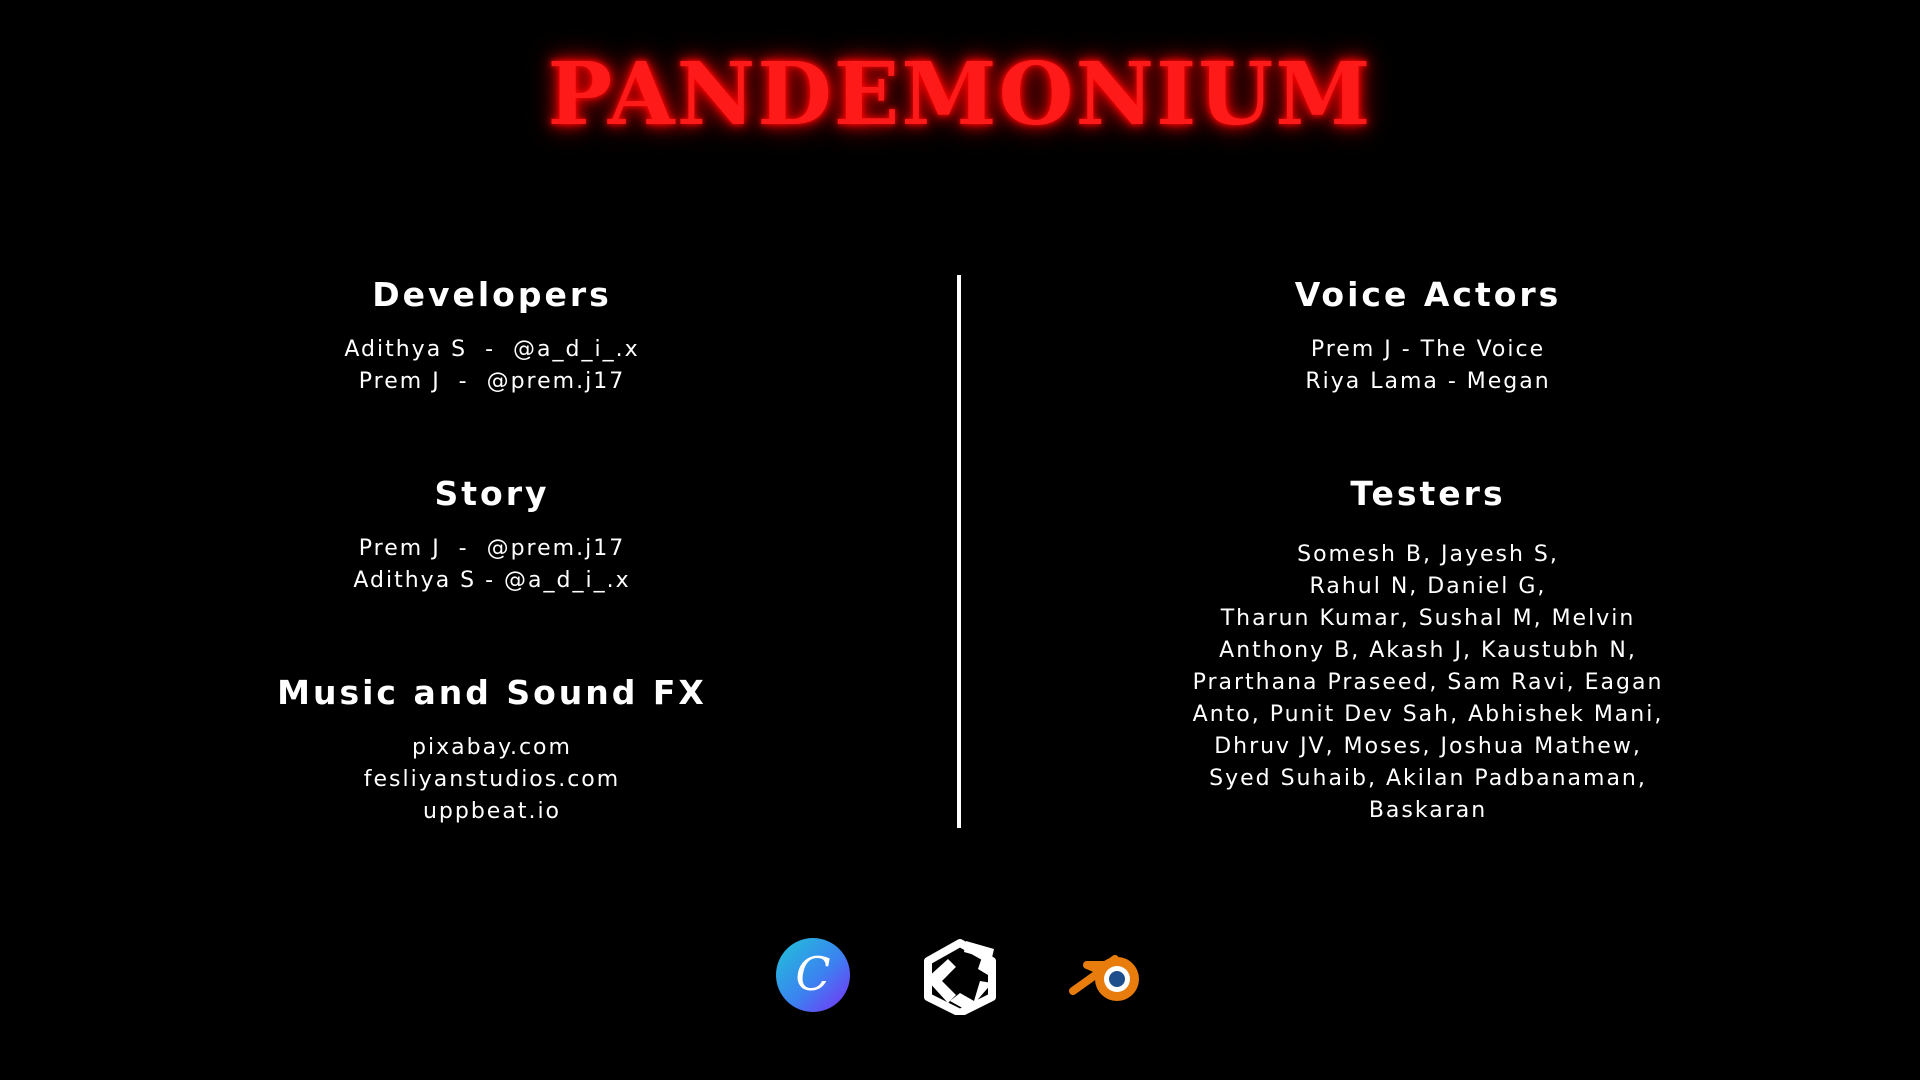 This screenshot has width=1920, height=1080. Describe the element at coordinates (1428, 493) in the screenshot. I see `testers-heading: Testers` at that location.